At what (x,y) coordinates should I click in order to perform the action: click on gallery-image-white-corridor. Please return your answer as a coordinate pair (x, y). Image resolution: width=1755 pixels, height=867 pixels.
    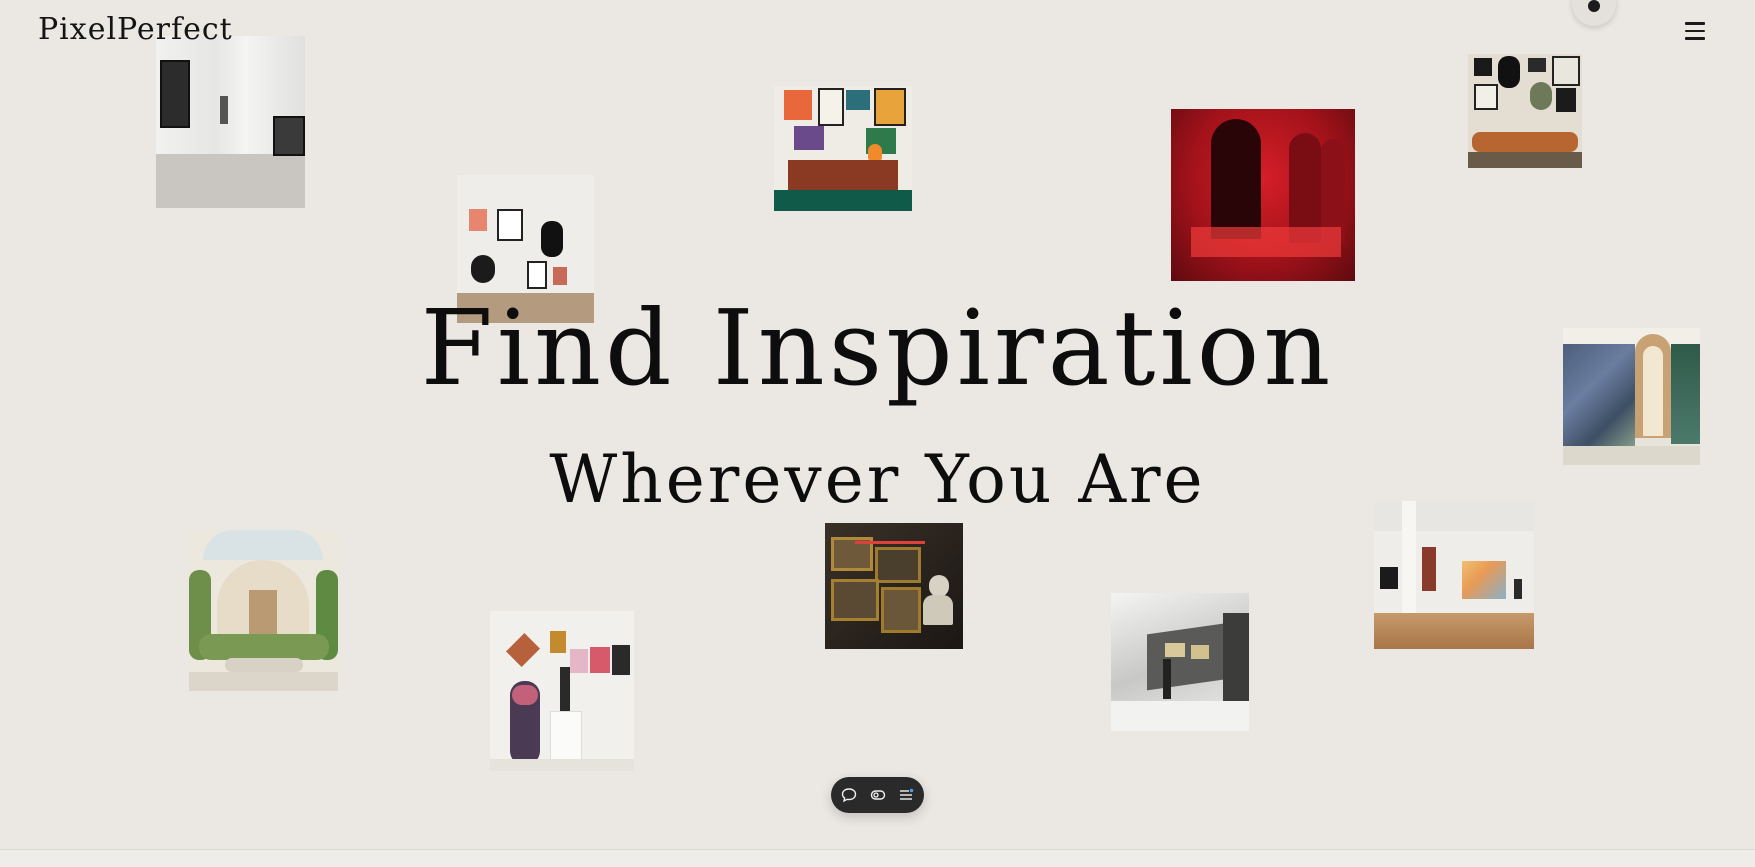
    Looking at the image, I should click on (230, 122).